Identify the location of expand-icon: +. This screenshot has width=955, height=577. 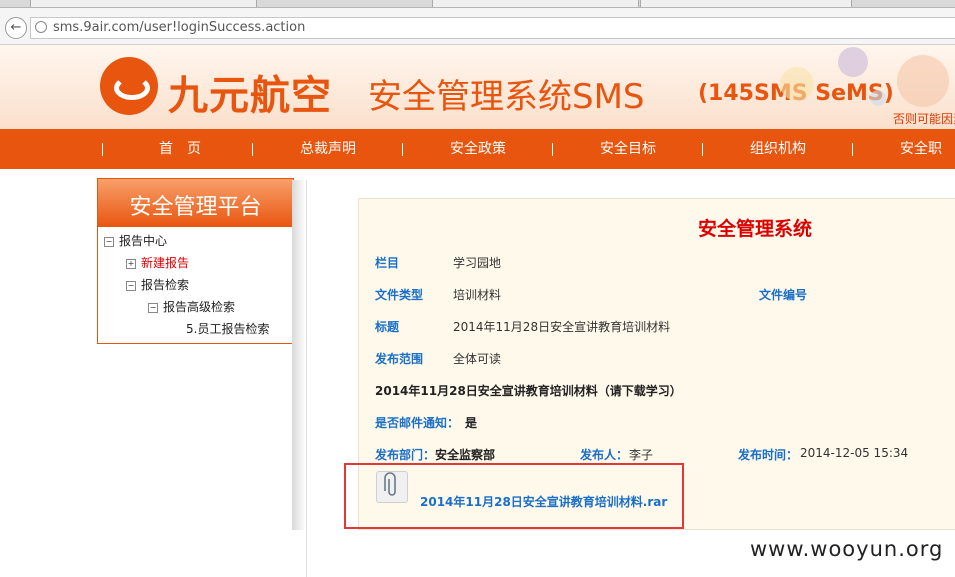
(131, 263).